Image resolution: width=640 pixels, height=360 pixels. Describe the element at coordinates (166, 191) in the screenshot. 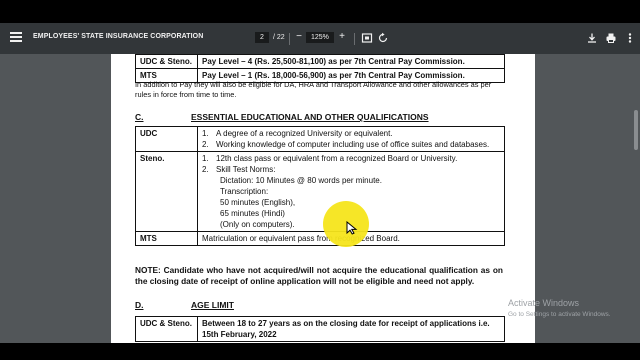

I see `table-cell: Steno.` at that location.